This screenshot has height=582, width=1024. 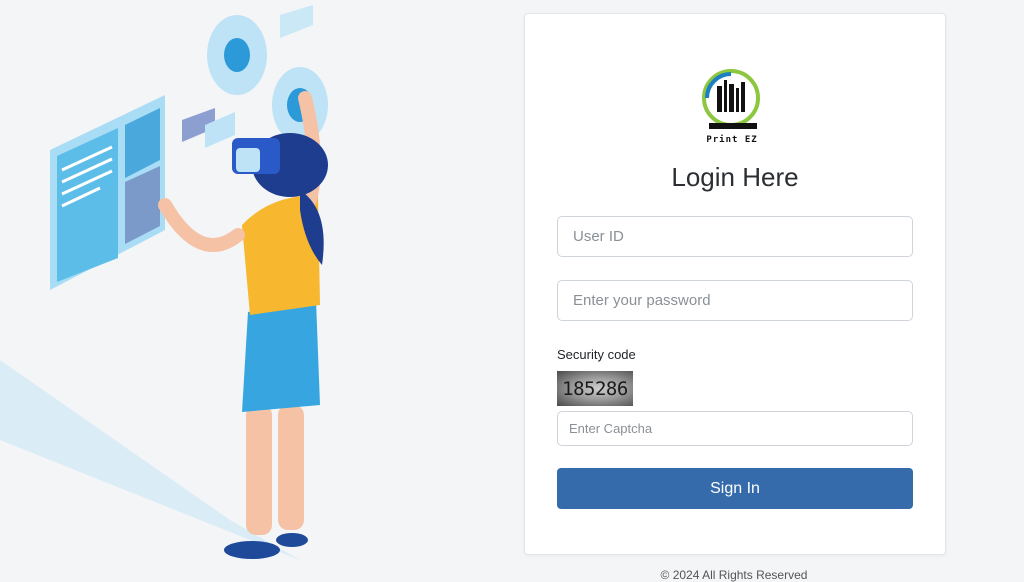 What do you see at coordinates (734, 575) in the screenshot?
I see `copyright-footer: © 2024 All Rights Reserved` at bounding box center [734, 575].